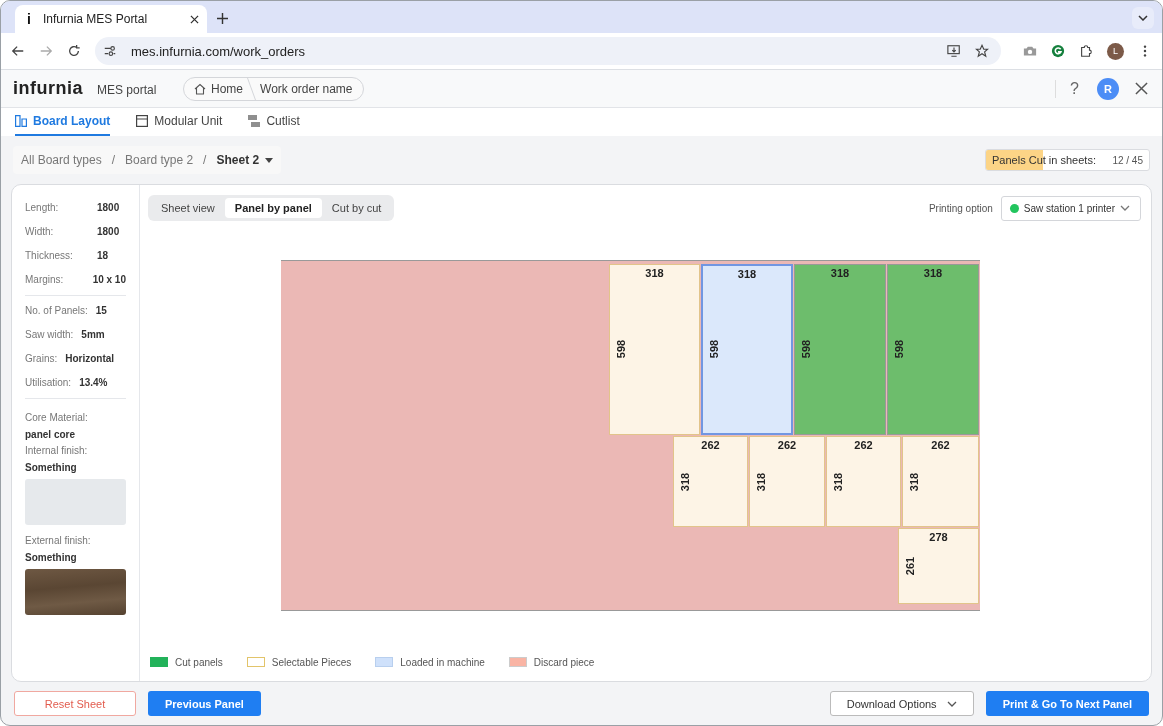  Describe the element at coordinates (273, 208) in the screenshot. I see `view-mode-tab: Panel by panel` at that location.